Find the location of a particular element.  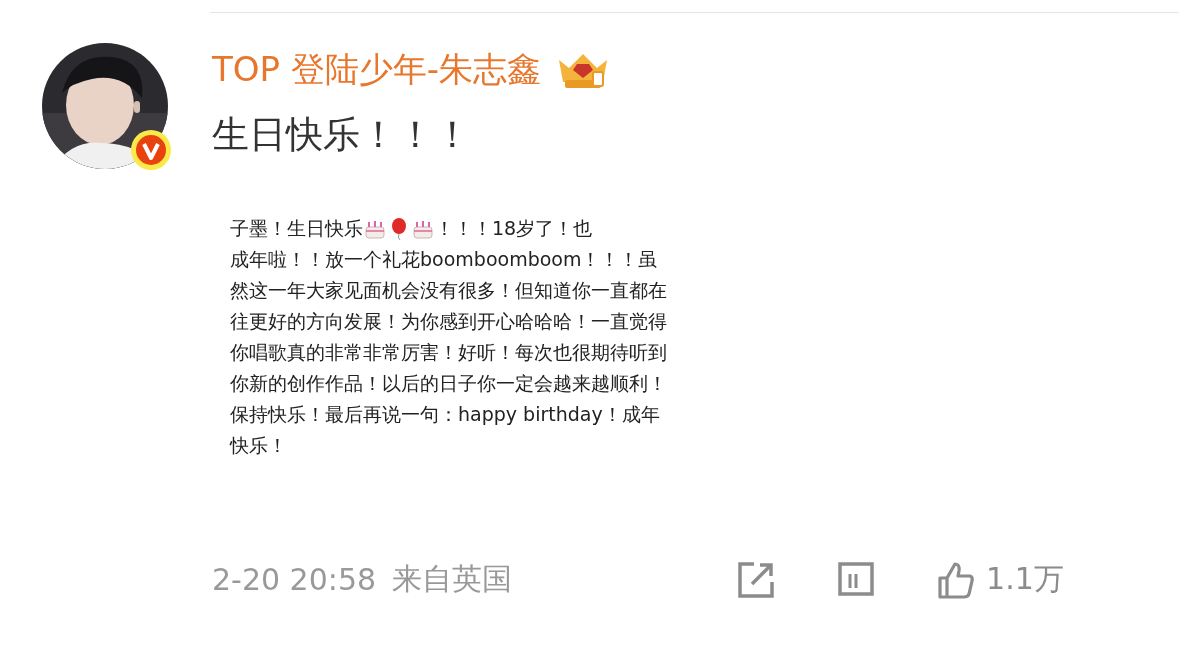

post-text: 生日快乐！！！ is located at coordinates (342, 135).